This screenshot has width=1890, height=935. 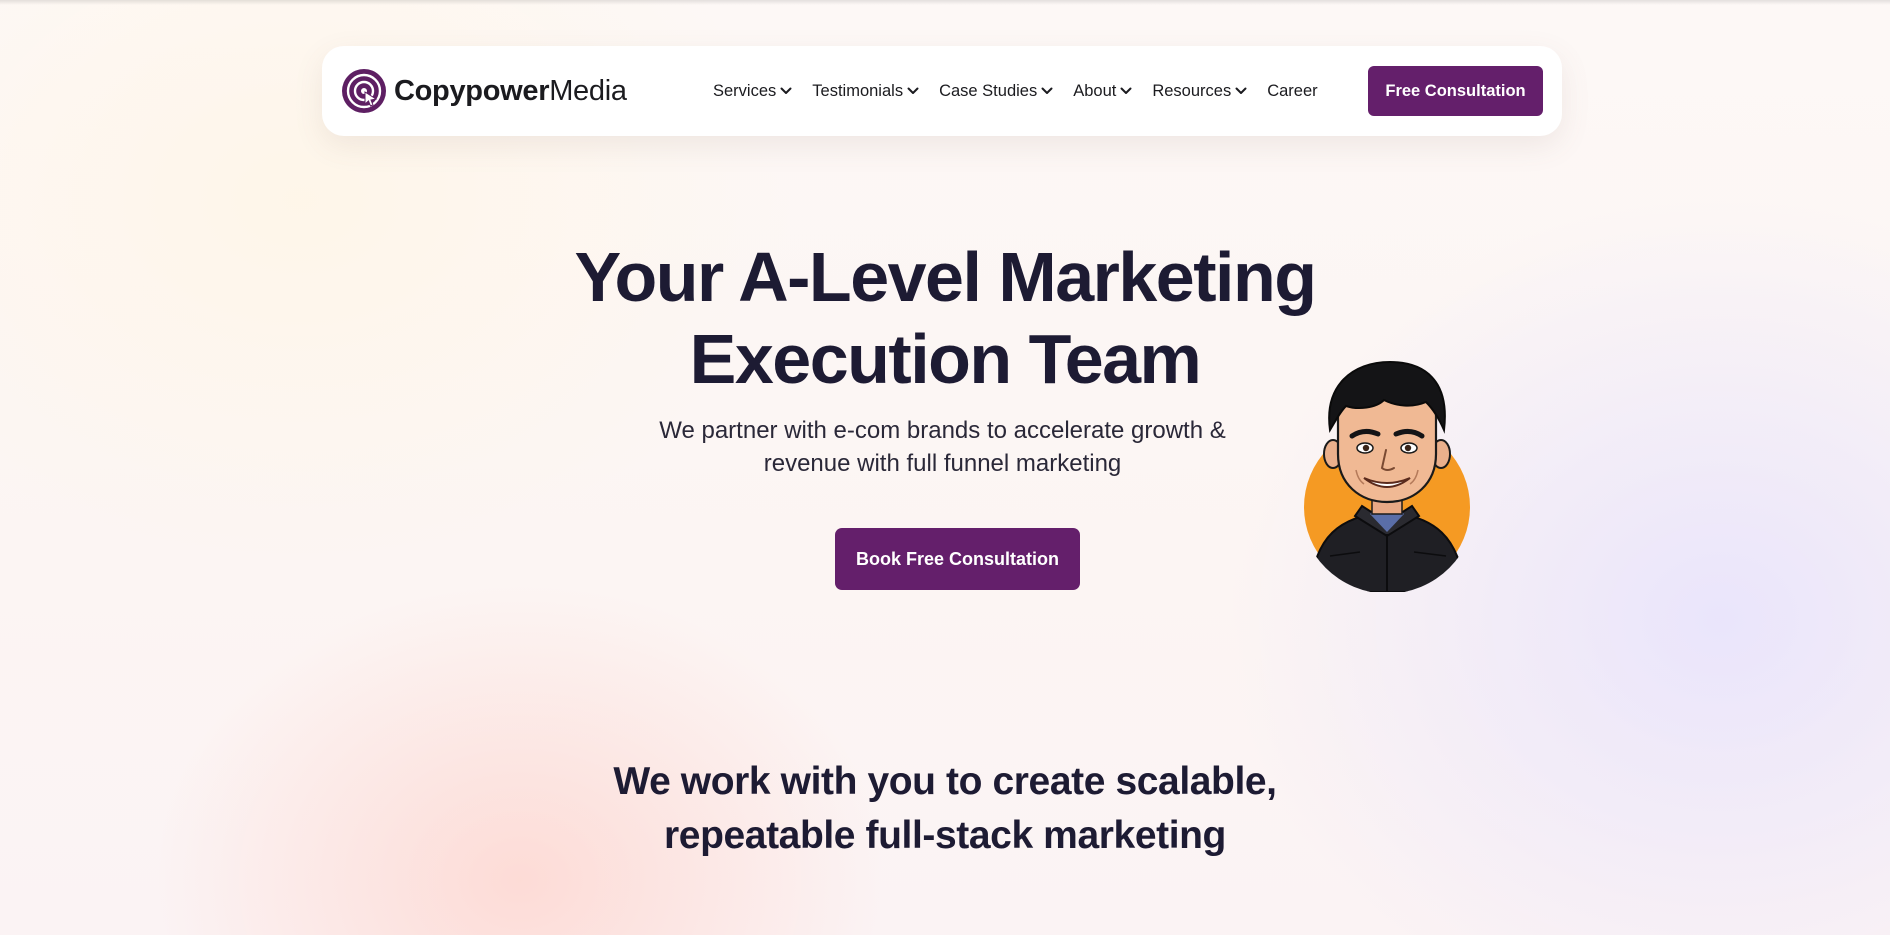 What do you see at coordinates (945, 277) in the screenshot?
I see `hero-title-line-1: Your A-Level Marketing` at bounding box center [945, 277].